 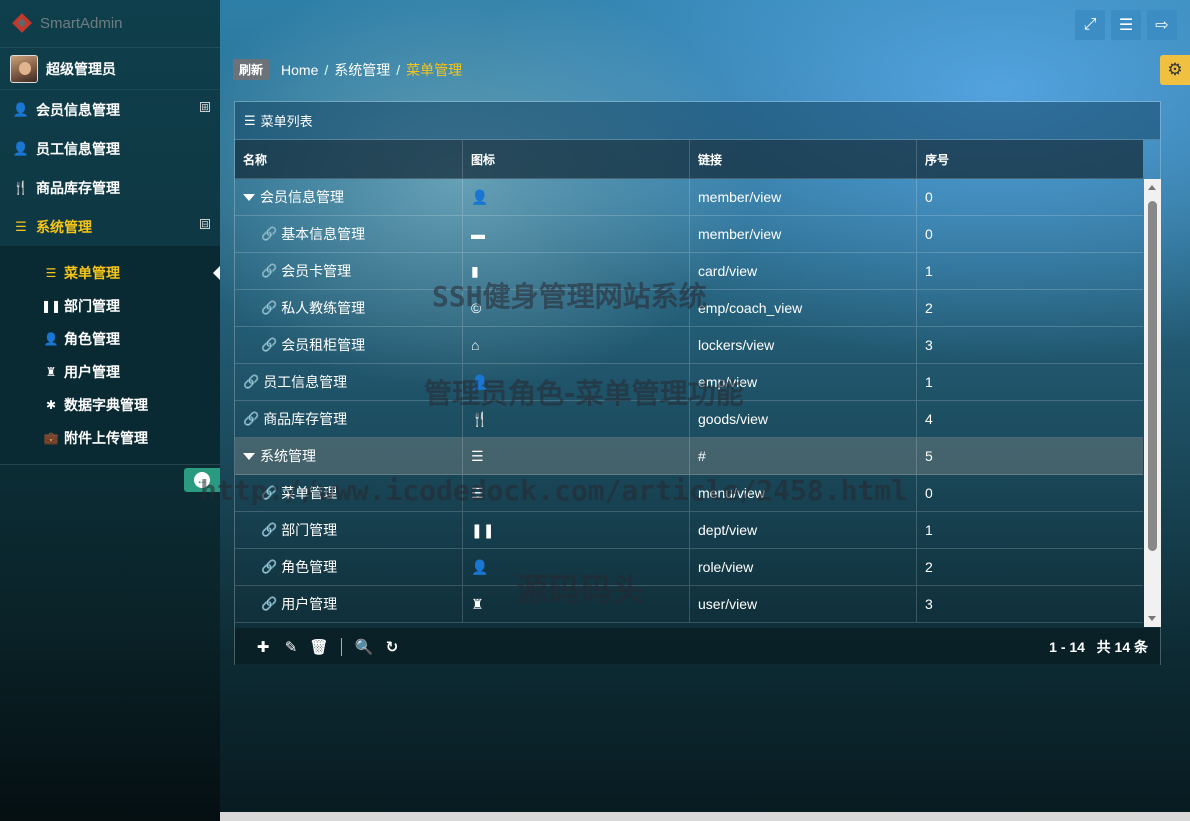 I want to click on toolbar-divider, so click(x=341, y=646).